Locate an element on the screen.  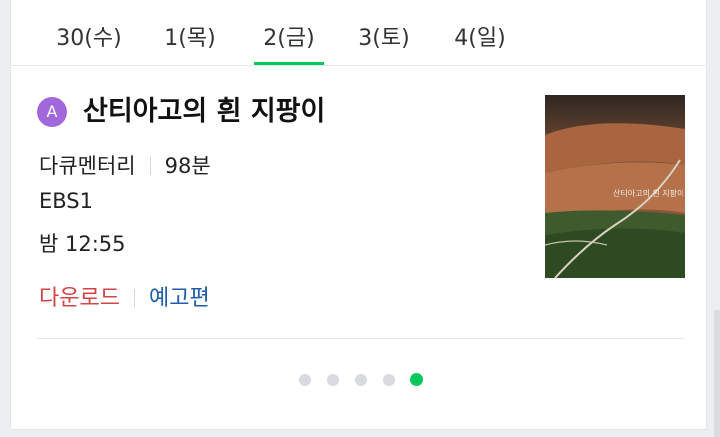
program-title: 산티아고의 흰 지팡이 is located at coordinates (204, 112).